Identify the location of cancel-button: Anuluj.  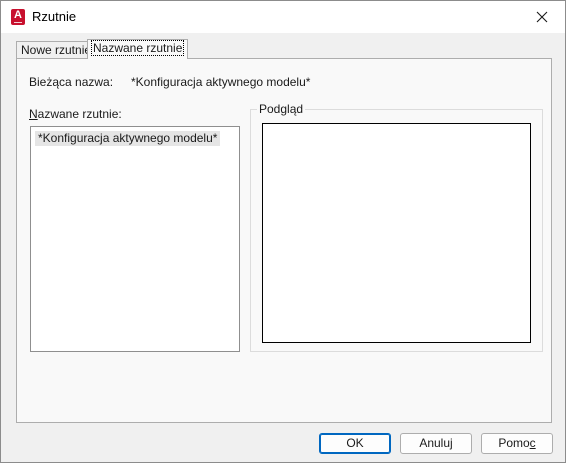
(436, 443).